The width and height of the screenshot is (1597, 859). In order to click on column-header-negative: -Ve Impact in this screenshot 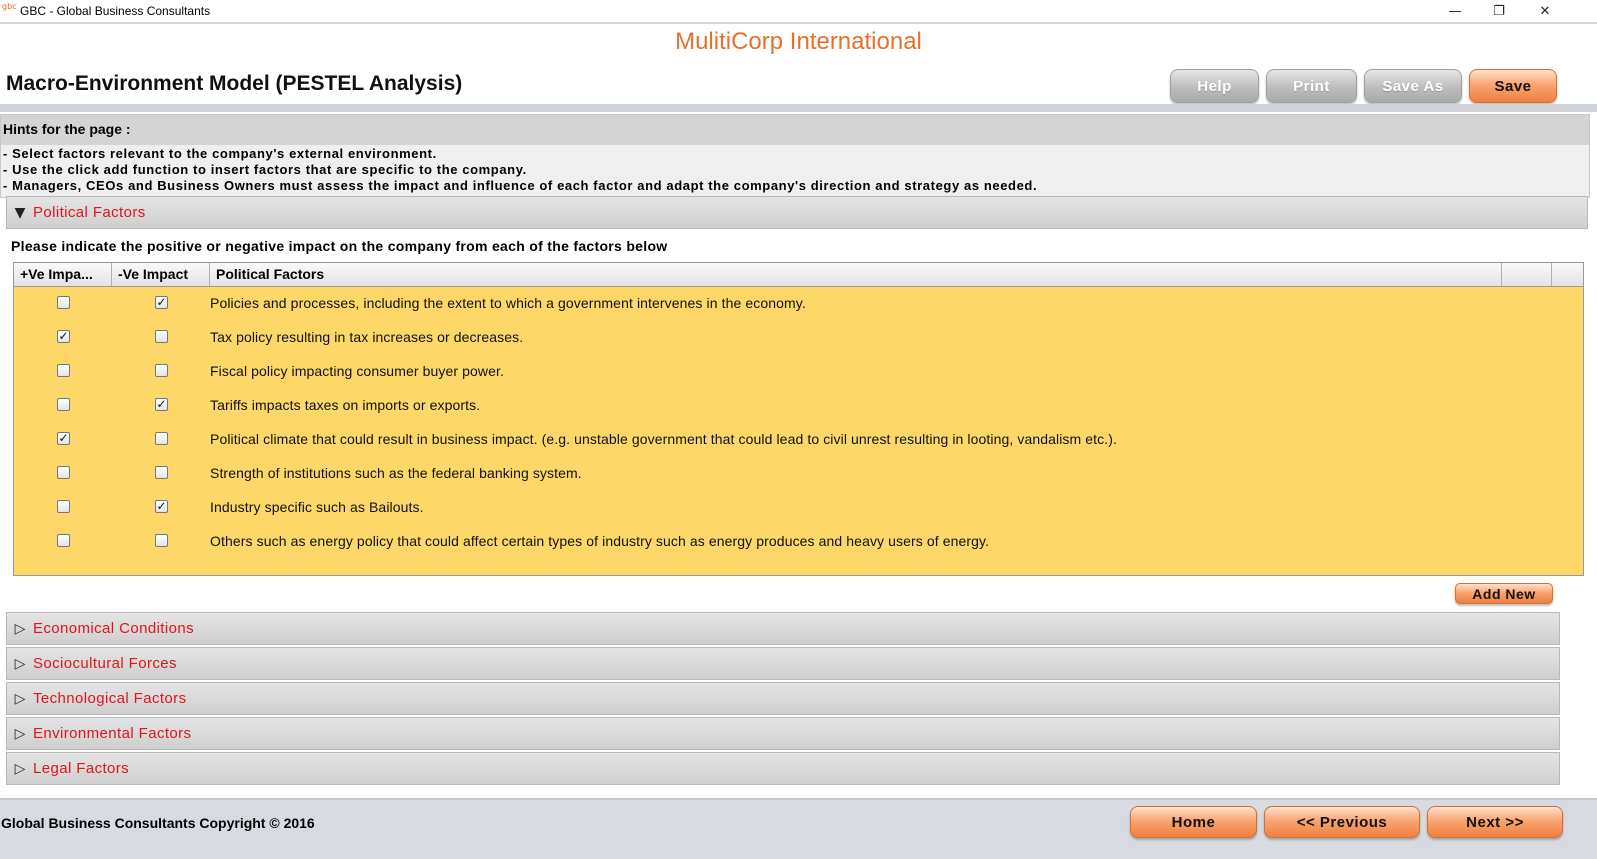, I will do `click(161, 274)`.